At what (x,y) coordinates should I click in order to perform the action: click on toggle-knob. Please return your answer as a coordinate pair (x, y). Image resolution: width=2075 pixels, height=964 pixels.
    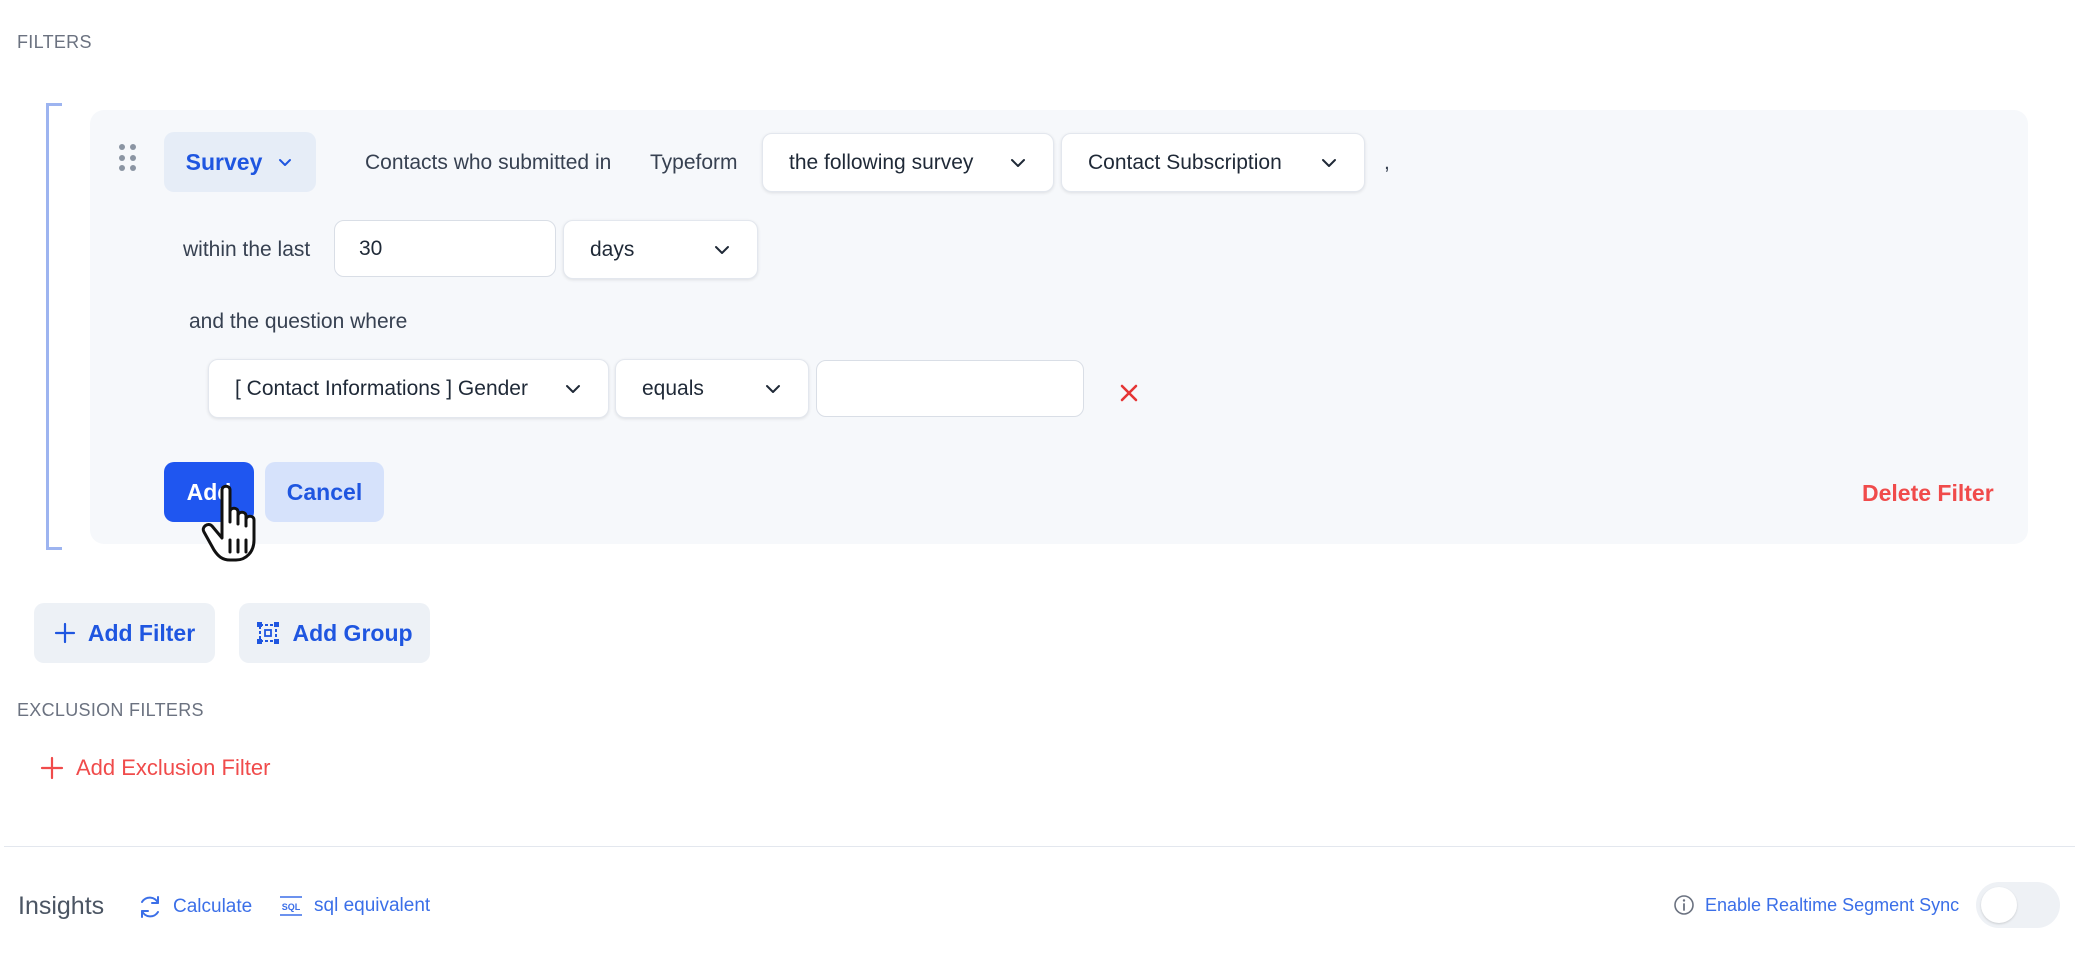
    Looking at the image, I should click on (1999, 905).